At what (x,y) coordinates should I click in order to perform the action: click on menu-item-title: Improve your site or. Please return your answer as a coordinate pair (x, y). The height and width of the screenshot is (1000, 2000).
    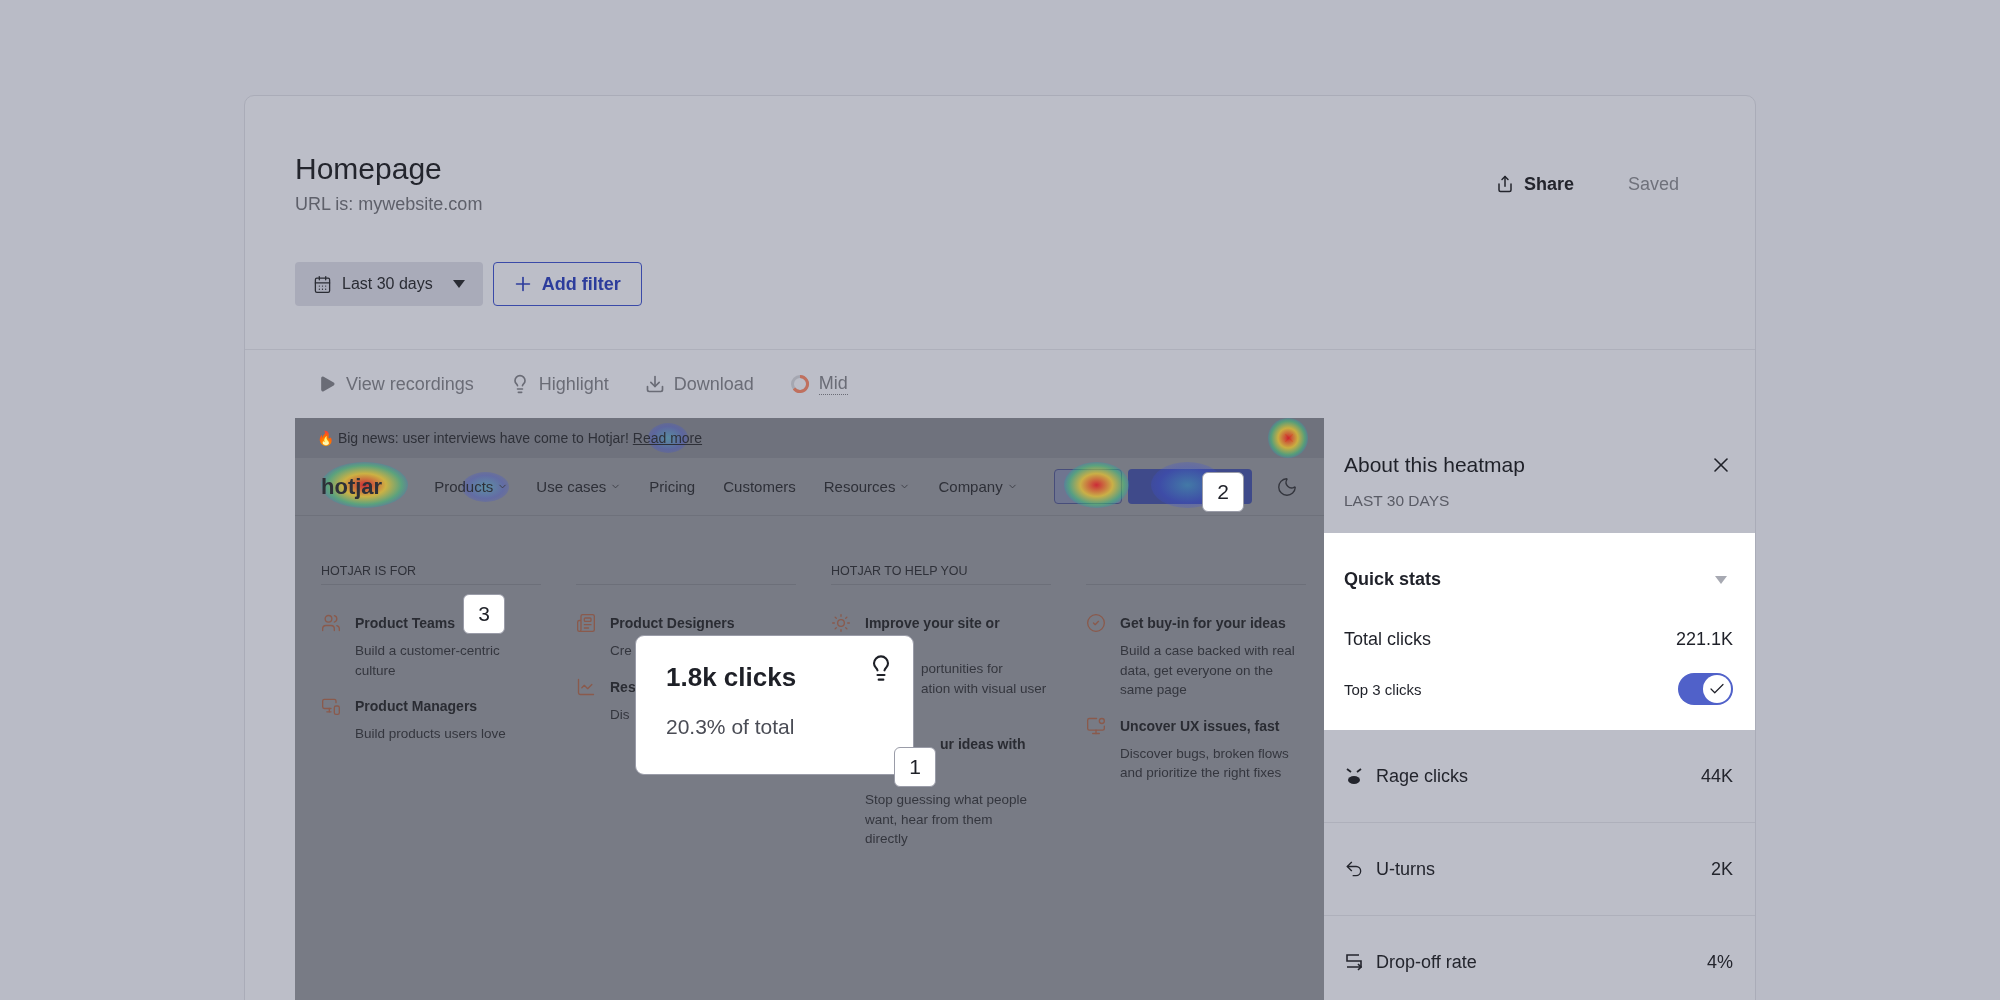
    Looking at the image, I should click on (932, 623).